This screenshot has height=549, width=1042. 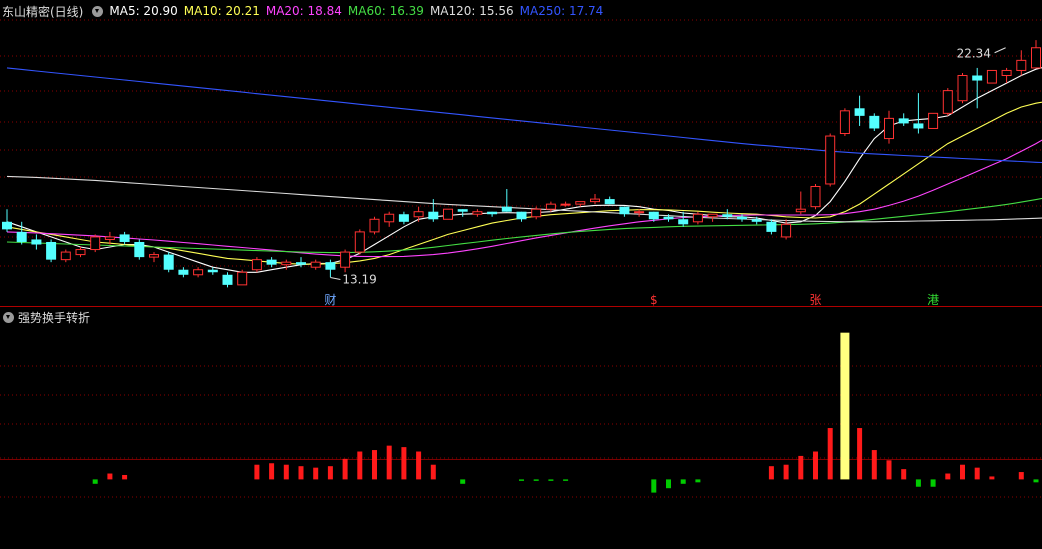 I want to click on event-markers: 财 $ 张 港, so click(x=631, y=300).